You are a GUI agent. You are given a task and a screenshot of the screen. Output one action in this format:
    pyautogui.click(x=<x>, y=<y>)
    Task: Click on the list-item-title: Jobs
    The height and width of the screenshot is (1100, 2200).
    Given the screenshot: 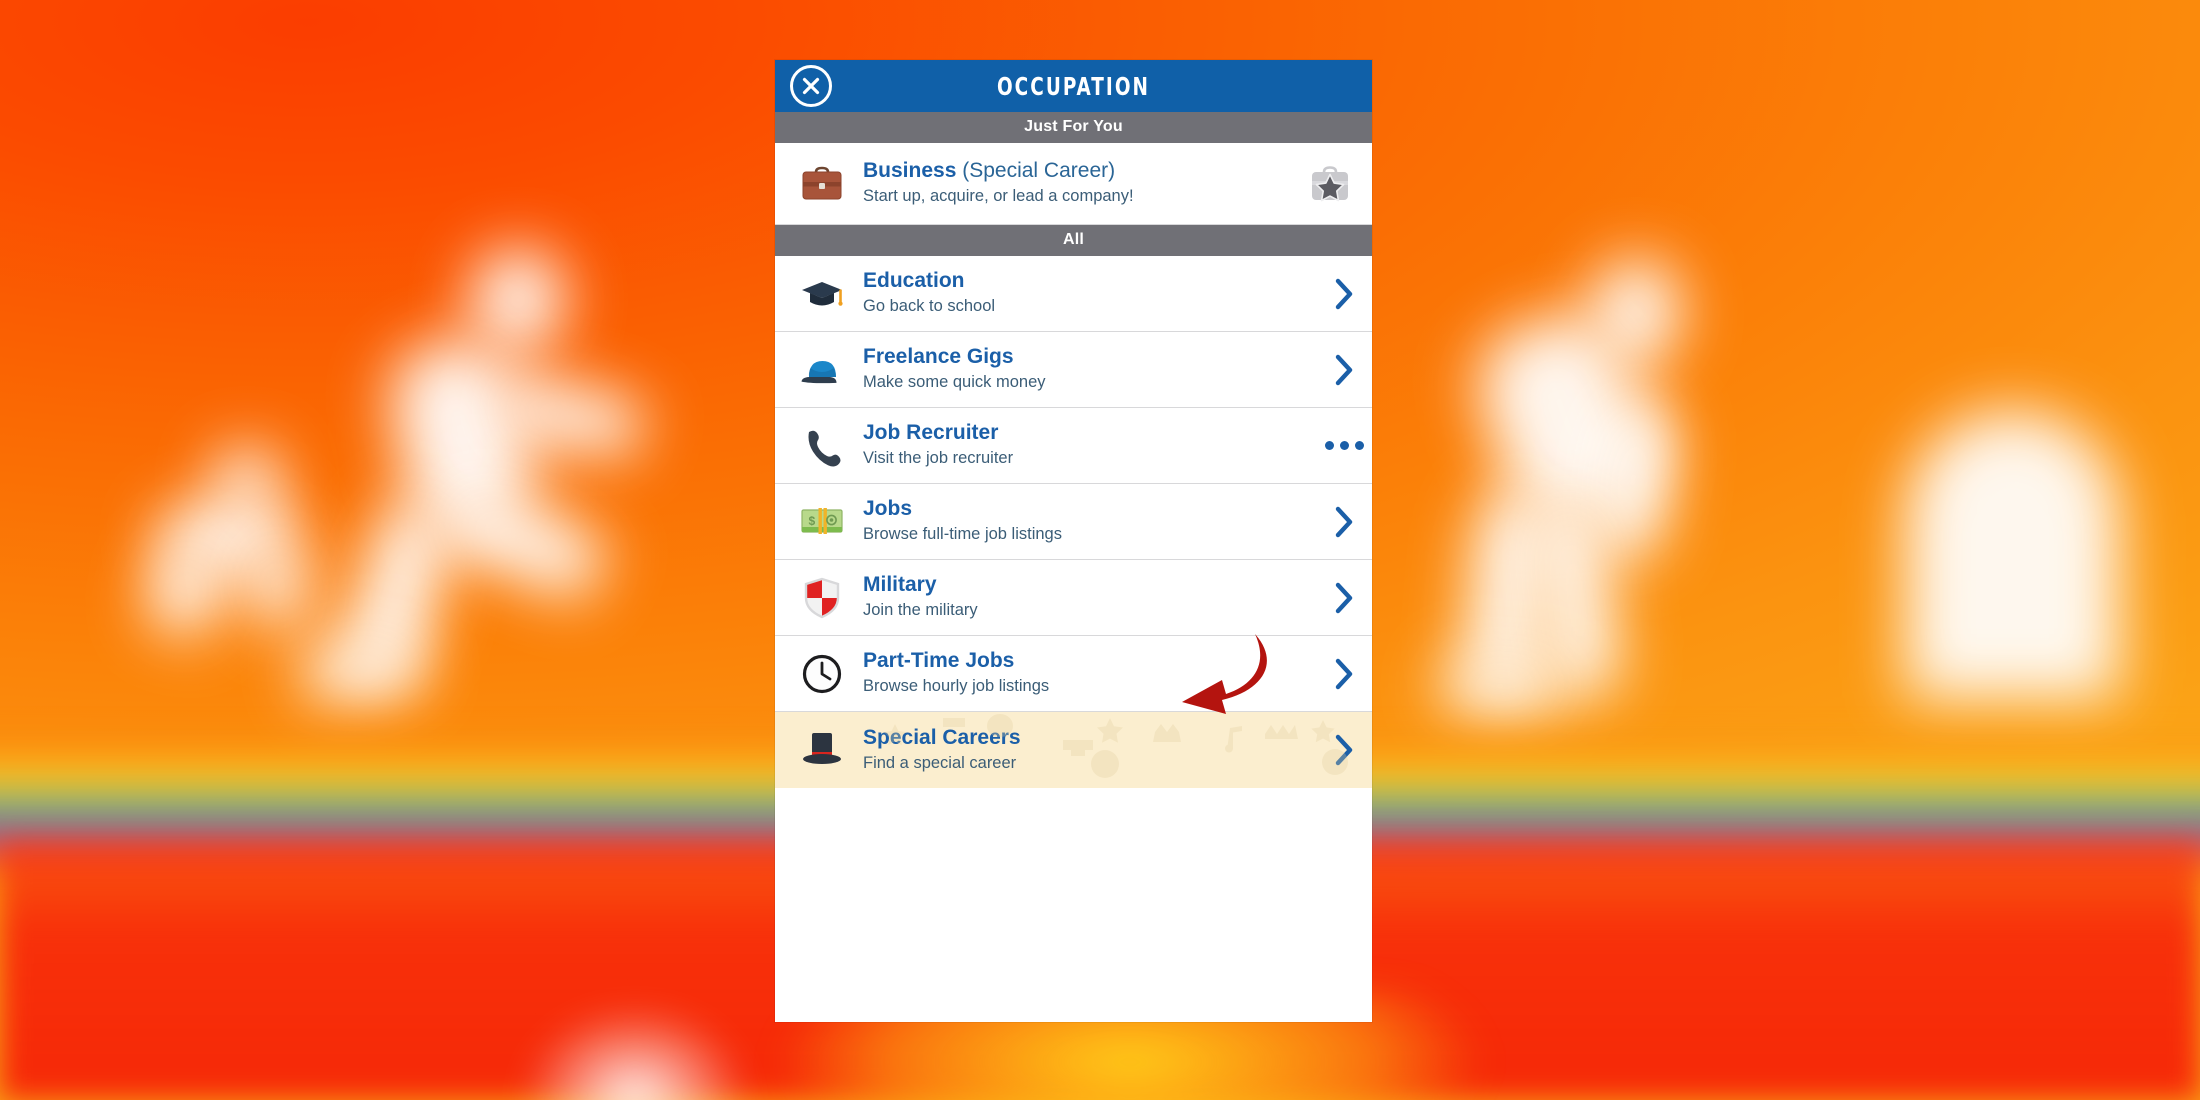 What is the action you would take?
    pyautogui.click(x=888, y=509)
    